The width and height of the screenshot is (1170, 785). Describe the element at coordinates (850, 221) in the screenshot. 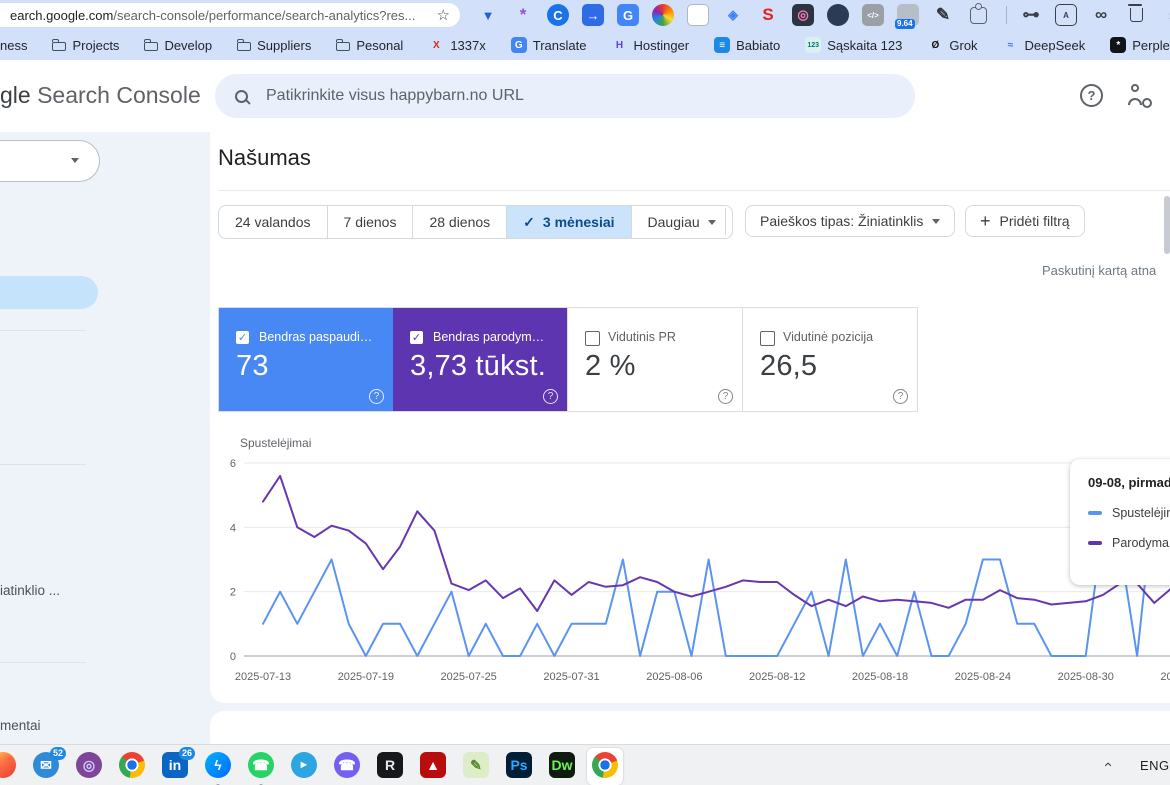

I see `search-type-chip: Paieškos tipas: Žiniatinklis` at that location.